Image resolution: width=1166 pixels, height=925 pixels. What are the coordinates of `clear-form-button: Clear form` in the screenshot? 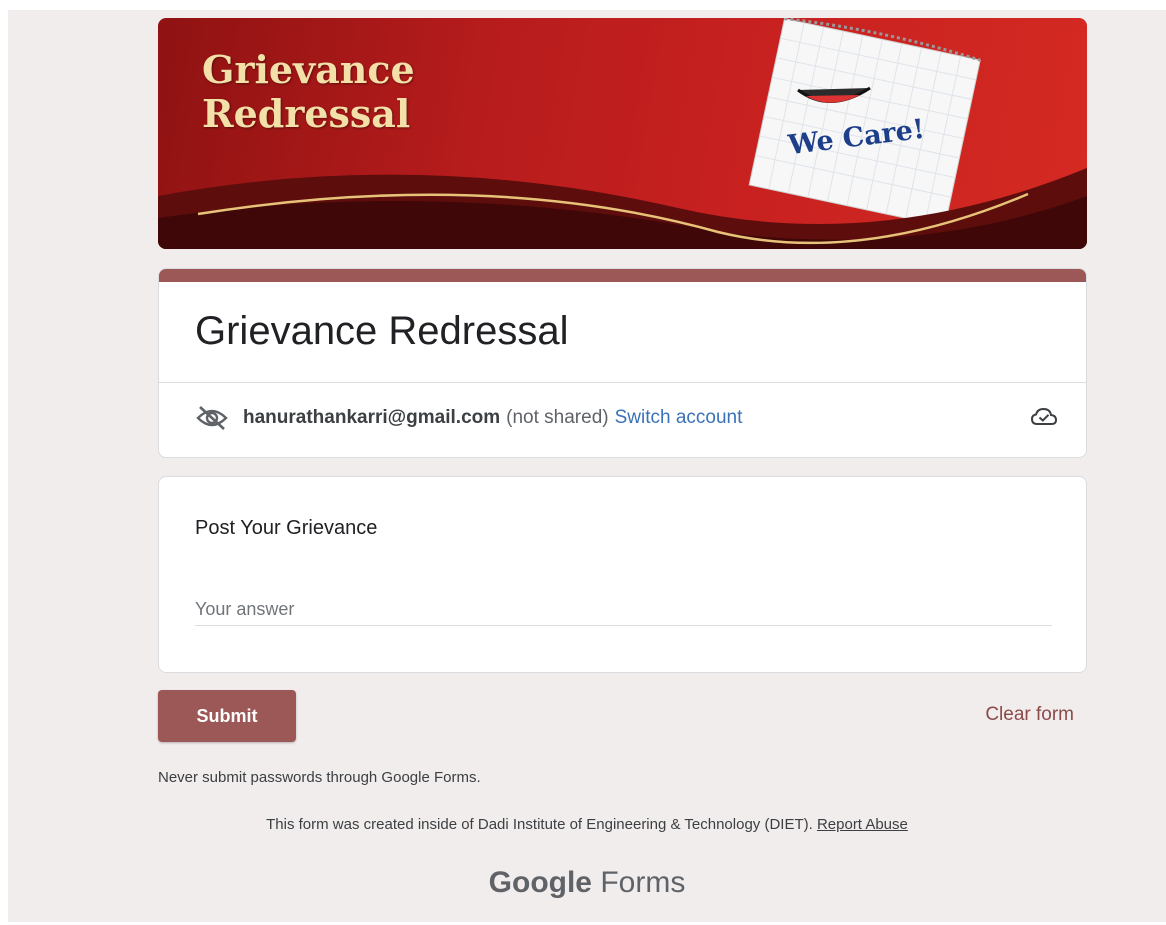 It's located at (1029, 715).